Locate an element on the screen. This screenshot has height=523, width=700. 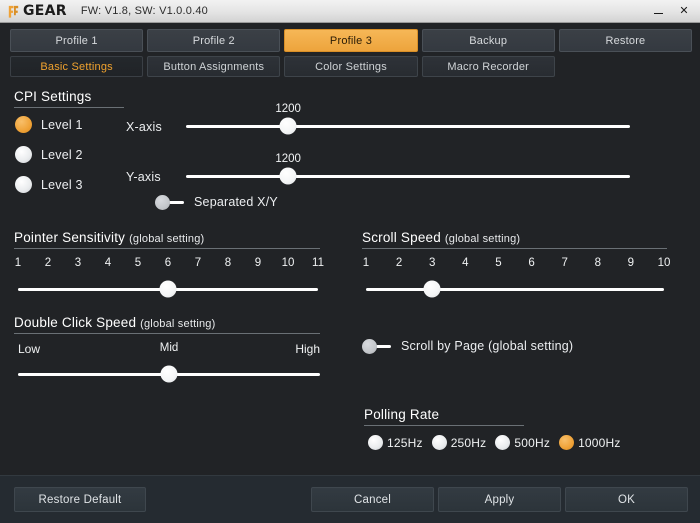
scroll-speed-title: Scroll Speed (global setting) is located at coordinates (514, 237).